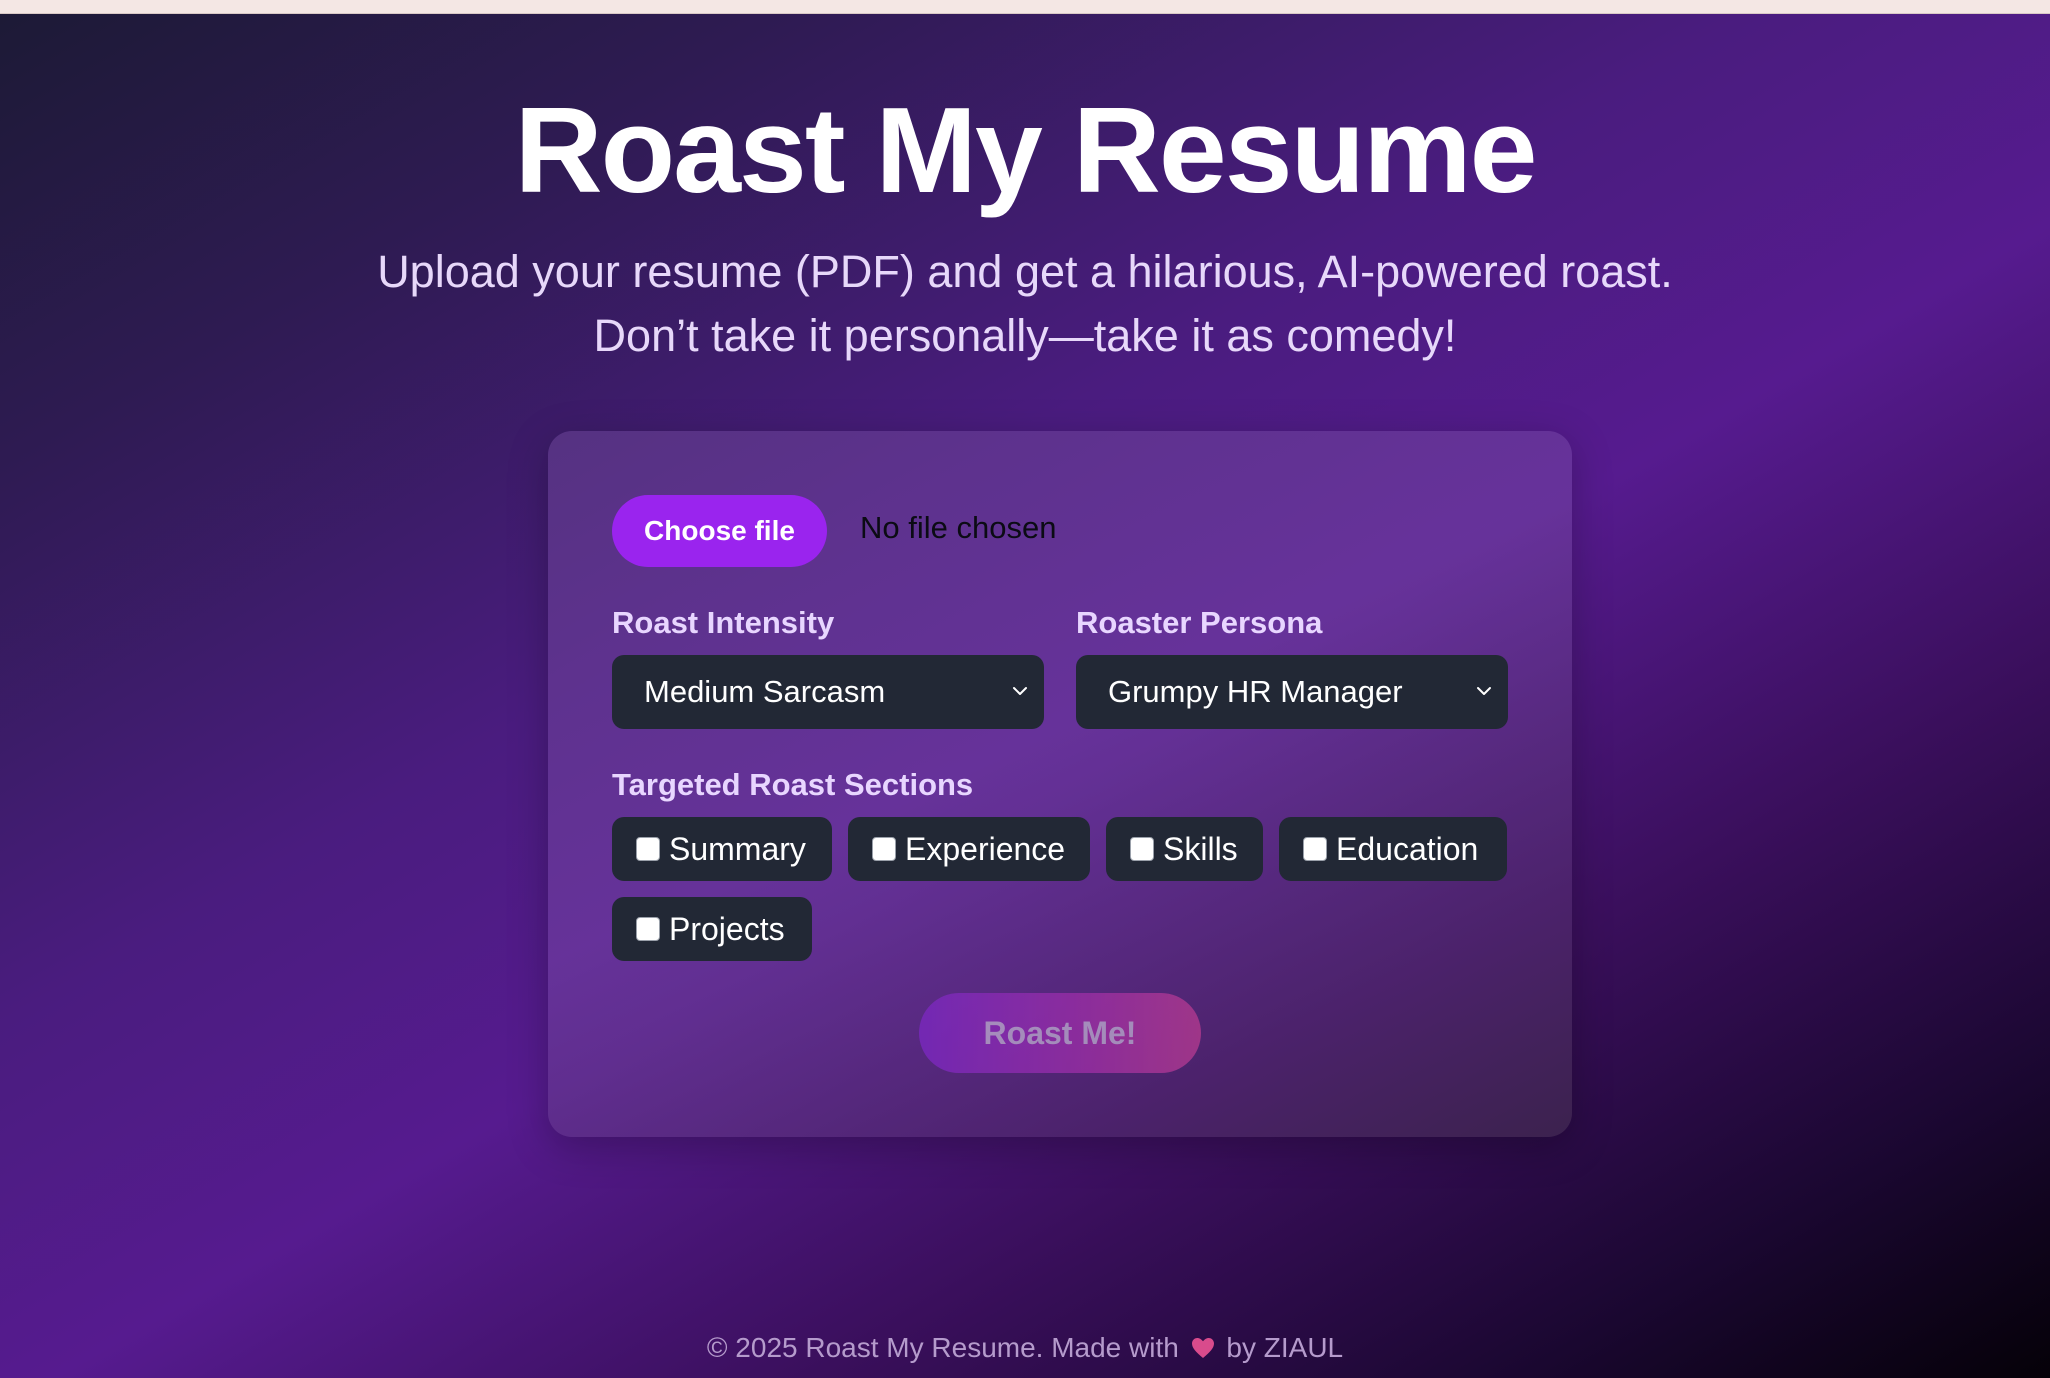 This screenshot has height=1378, width=2050. Describe the element at coordinates (719, 531) in the screenshot. I see `choose-file-button: Choose file` at that location.